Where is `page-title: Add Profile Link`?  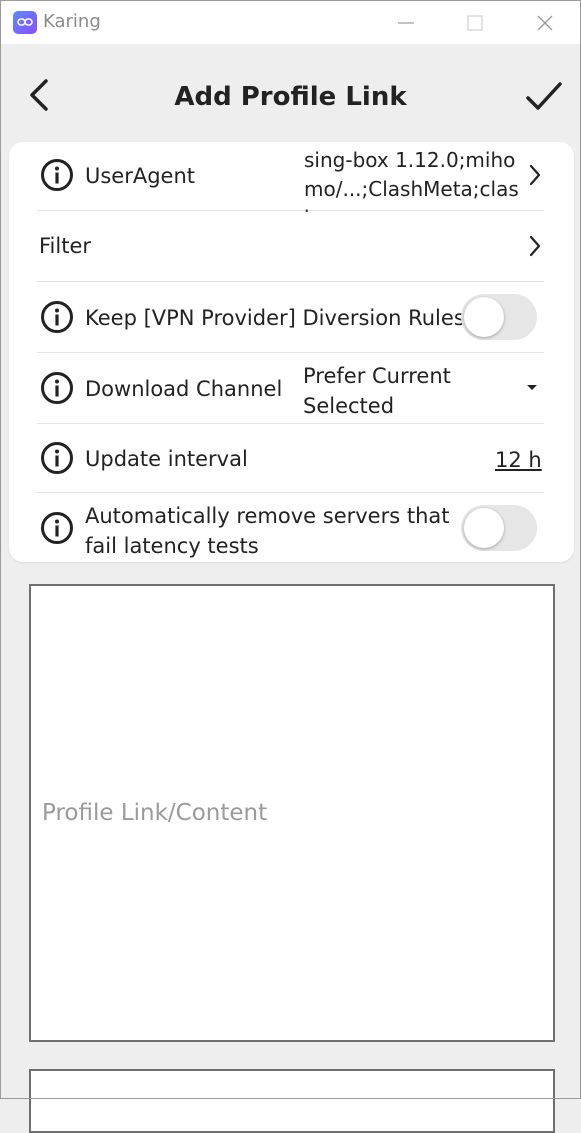
page-title: Add Profile Link is located at coordinates (290, 97).